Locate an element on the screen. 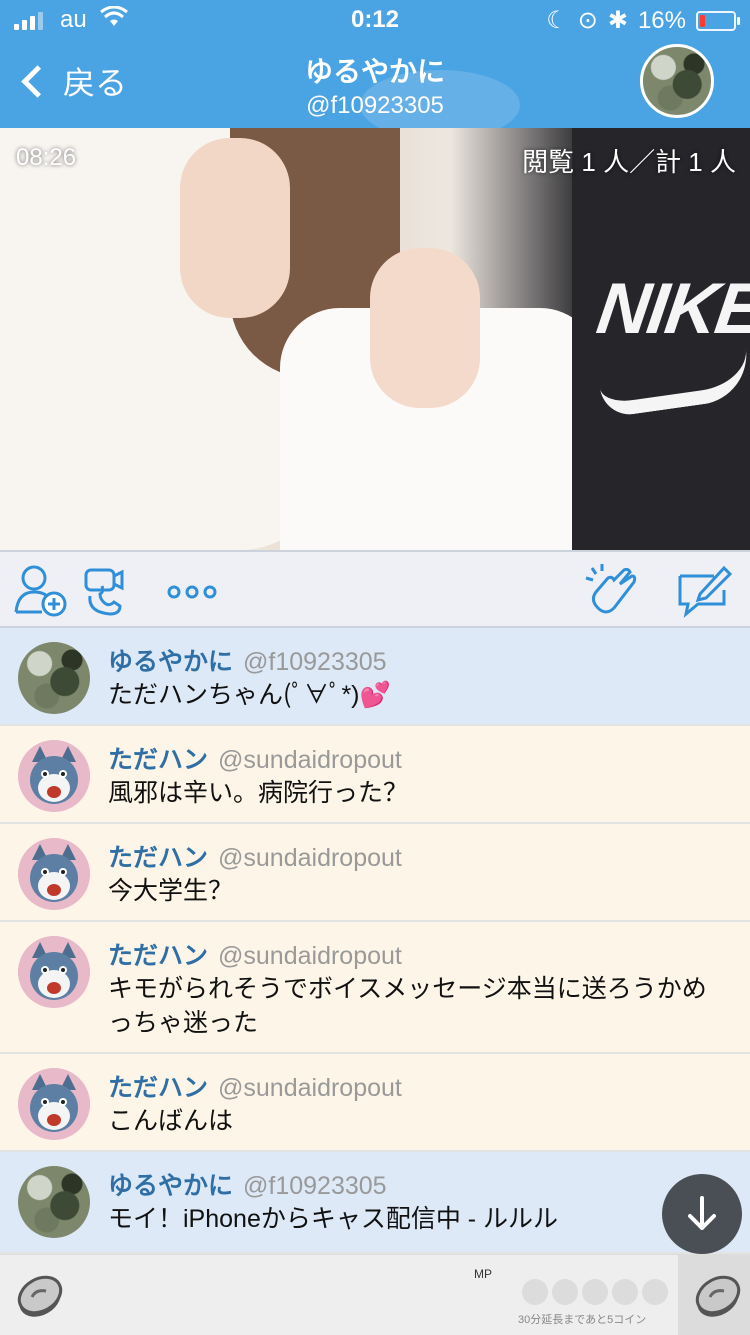  applause-button is located at coordinates (614, 590).